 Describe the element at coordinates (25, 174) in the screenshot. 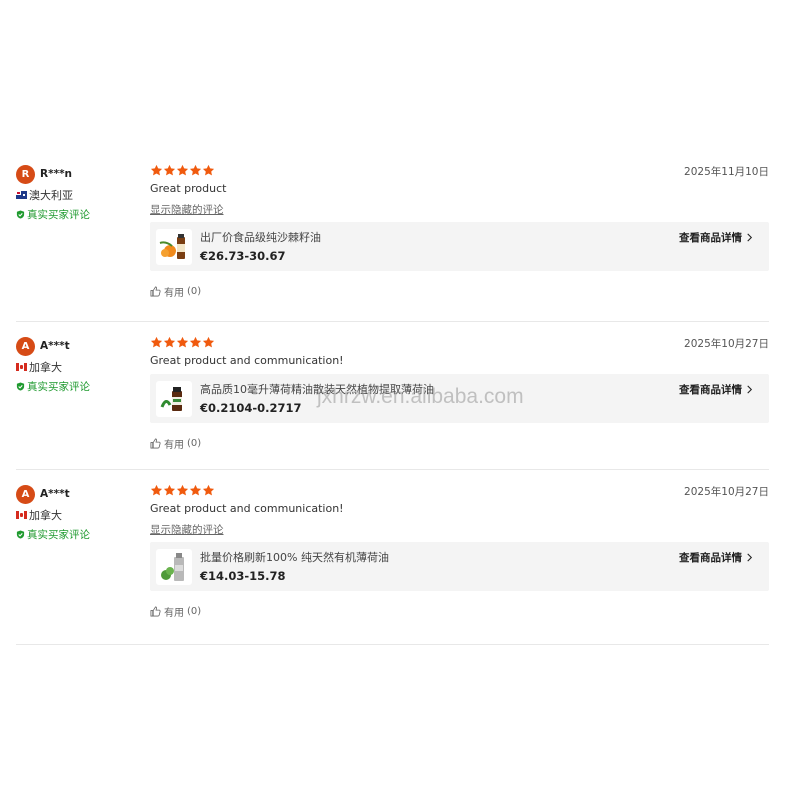

I see `avatar: R` at that location.